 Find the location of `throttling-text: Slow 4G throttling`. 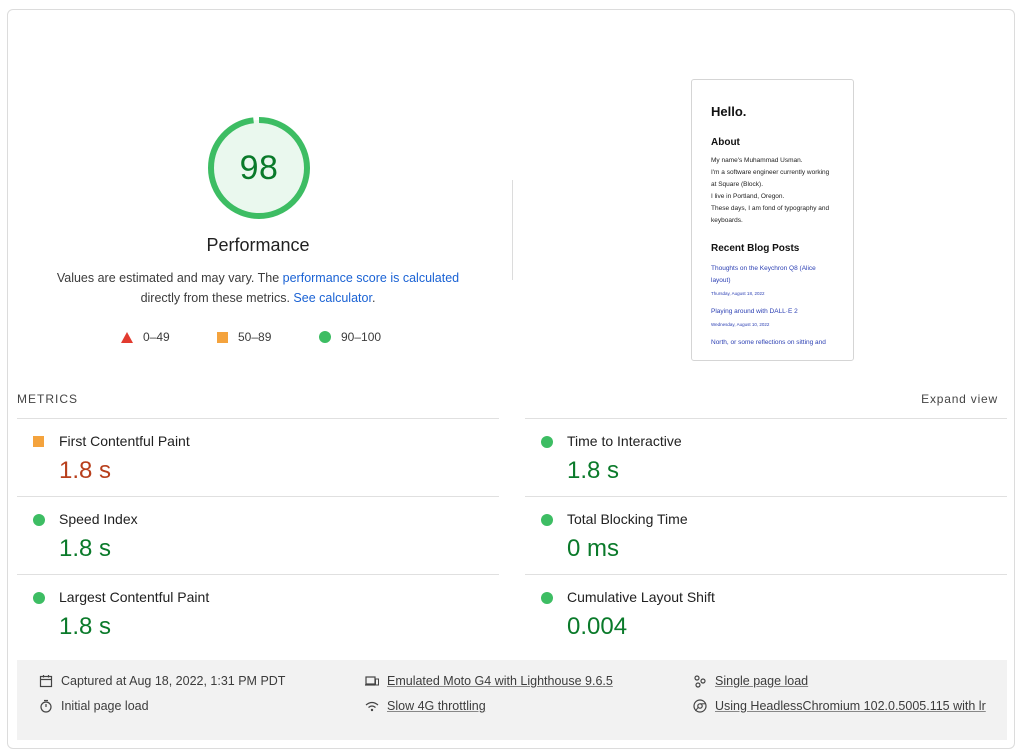

throttling-text: Slow 4G throttling is located at coordinates (436, 706).